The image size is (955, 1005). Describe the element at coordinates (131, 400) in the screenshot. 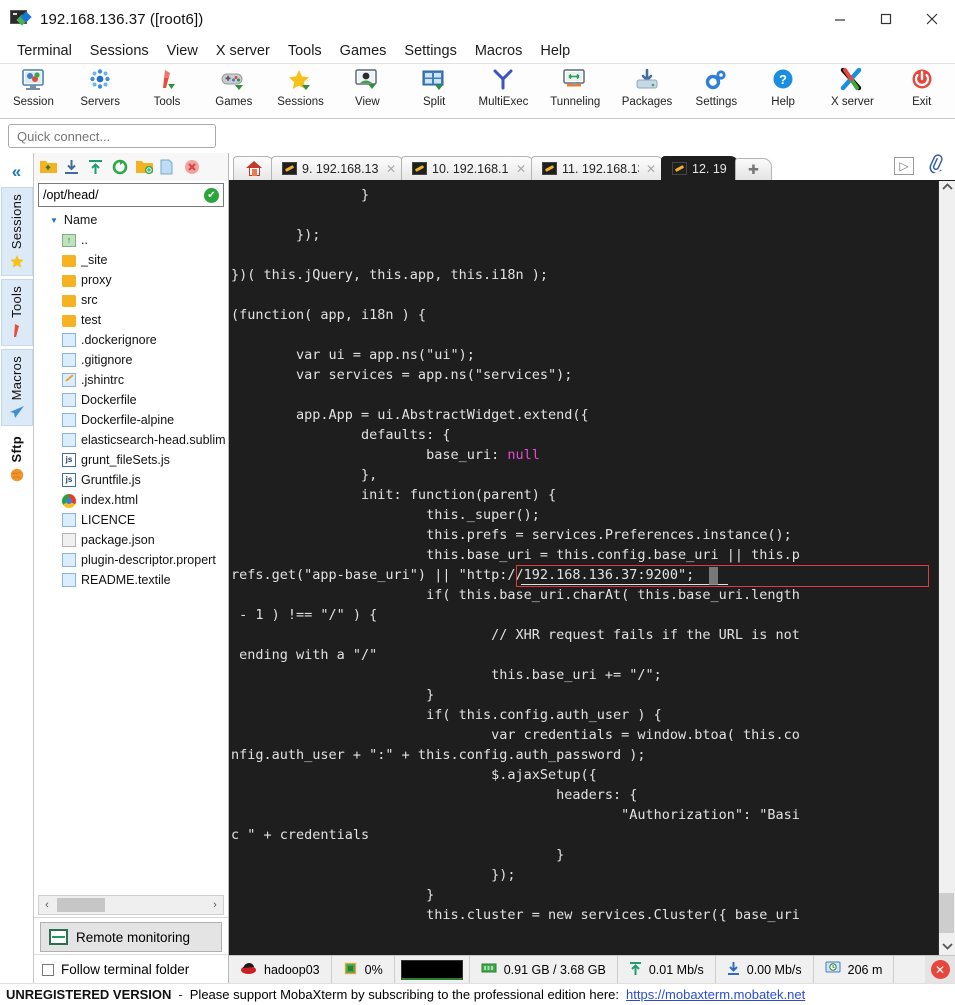

I see `list-item: Dockerfile` at that location.